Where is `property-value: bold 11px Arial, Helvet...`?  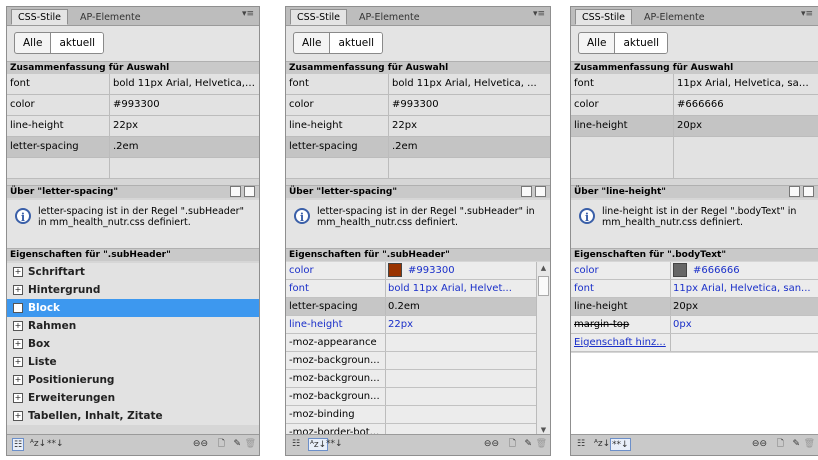 property-value: bold 11px Arial, Helvet... is located at coordinates (461, 288).